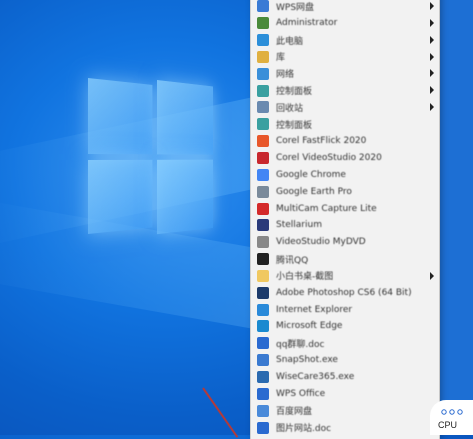 Image resolution: width=473 pixels, height=439 pixels. I want to click on menu-item-label: 库, so click(281, 58).